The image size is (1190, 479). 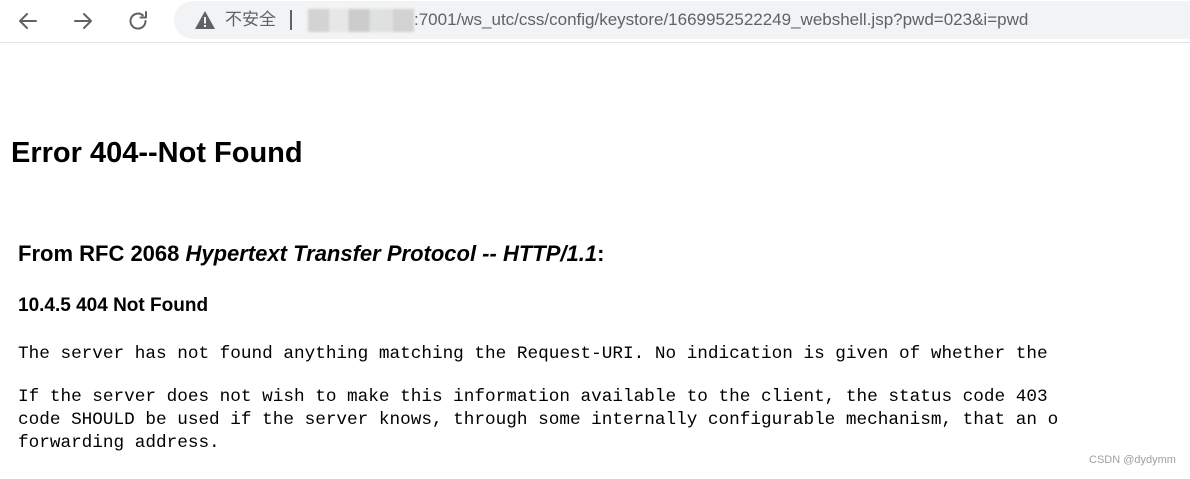 I want to click on back-button, so click(x=28, y=21).